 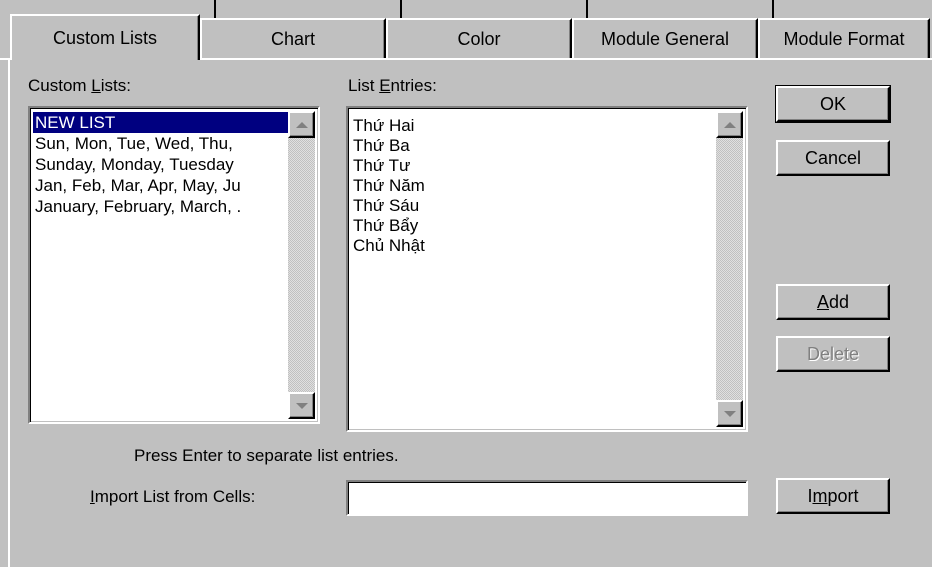 I want to click on tab-label: Color, so click(x=479, y=38).